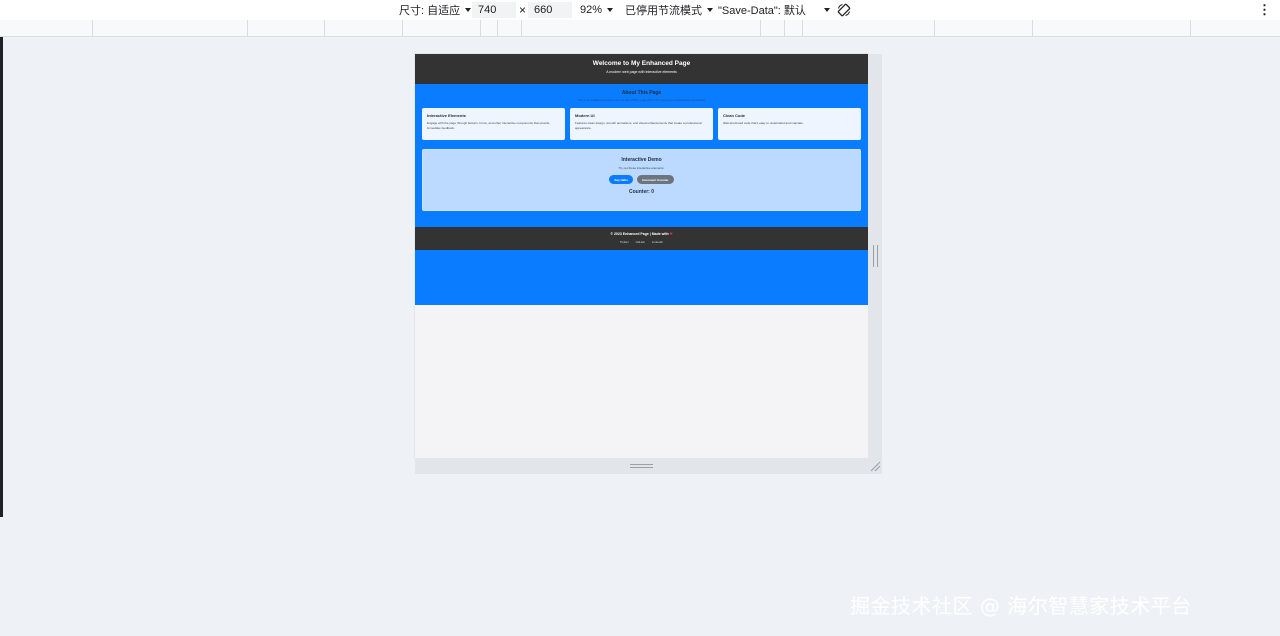  Describe the element at coordinates (641, 192) in the screenshot. I see `counter-display: Counter: 0` at that location.